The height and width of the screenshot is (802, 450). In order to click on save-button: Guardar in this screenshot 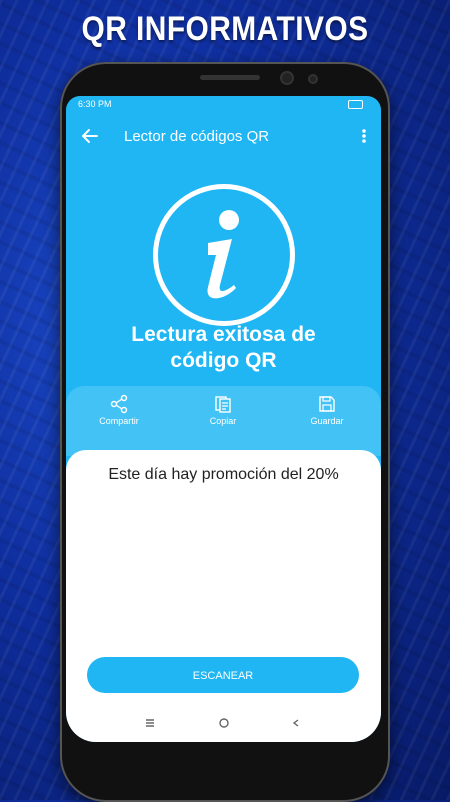, I will do `click(327, 410)`.